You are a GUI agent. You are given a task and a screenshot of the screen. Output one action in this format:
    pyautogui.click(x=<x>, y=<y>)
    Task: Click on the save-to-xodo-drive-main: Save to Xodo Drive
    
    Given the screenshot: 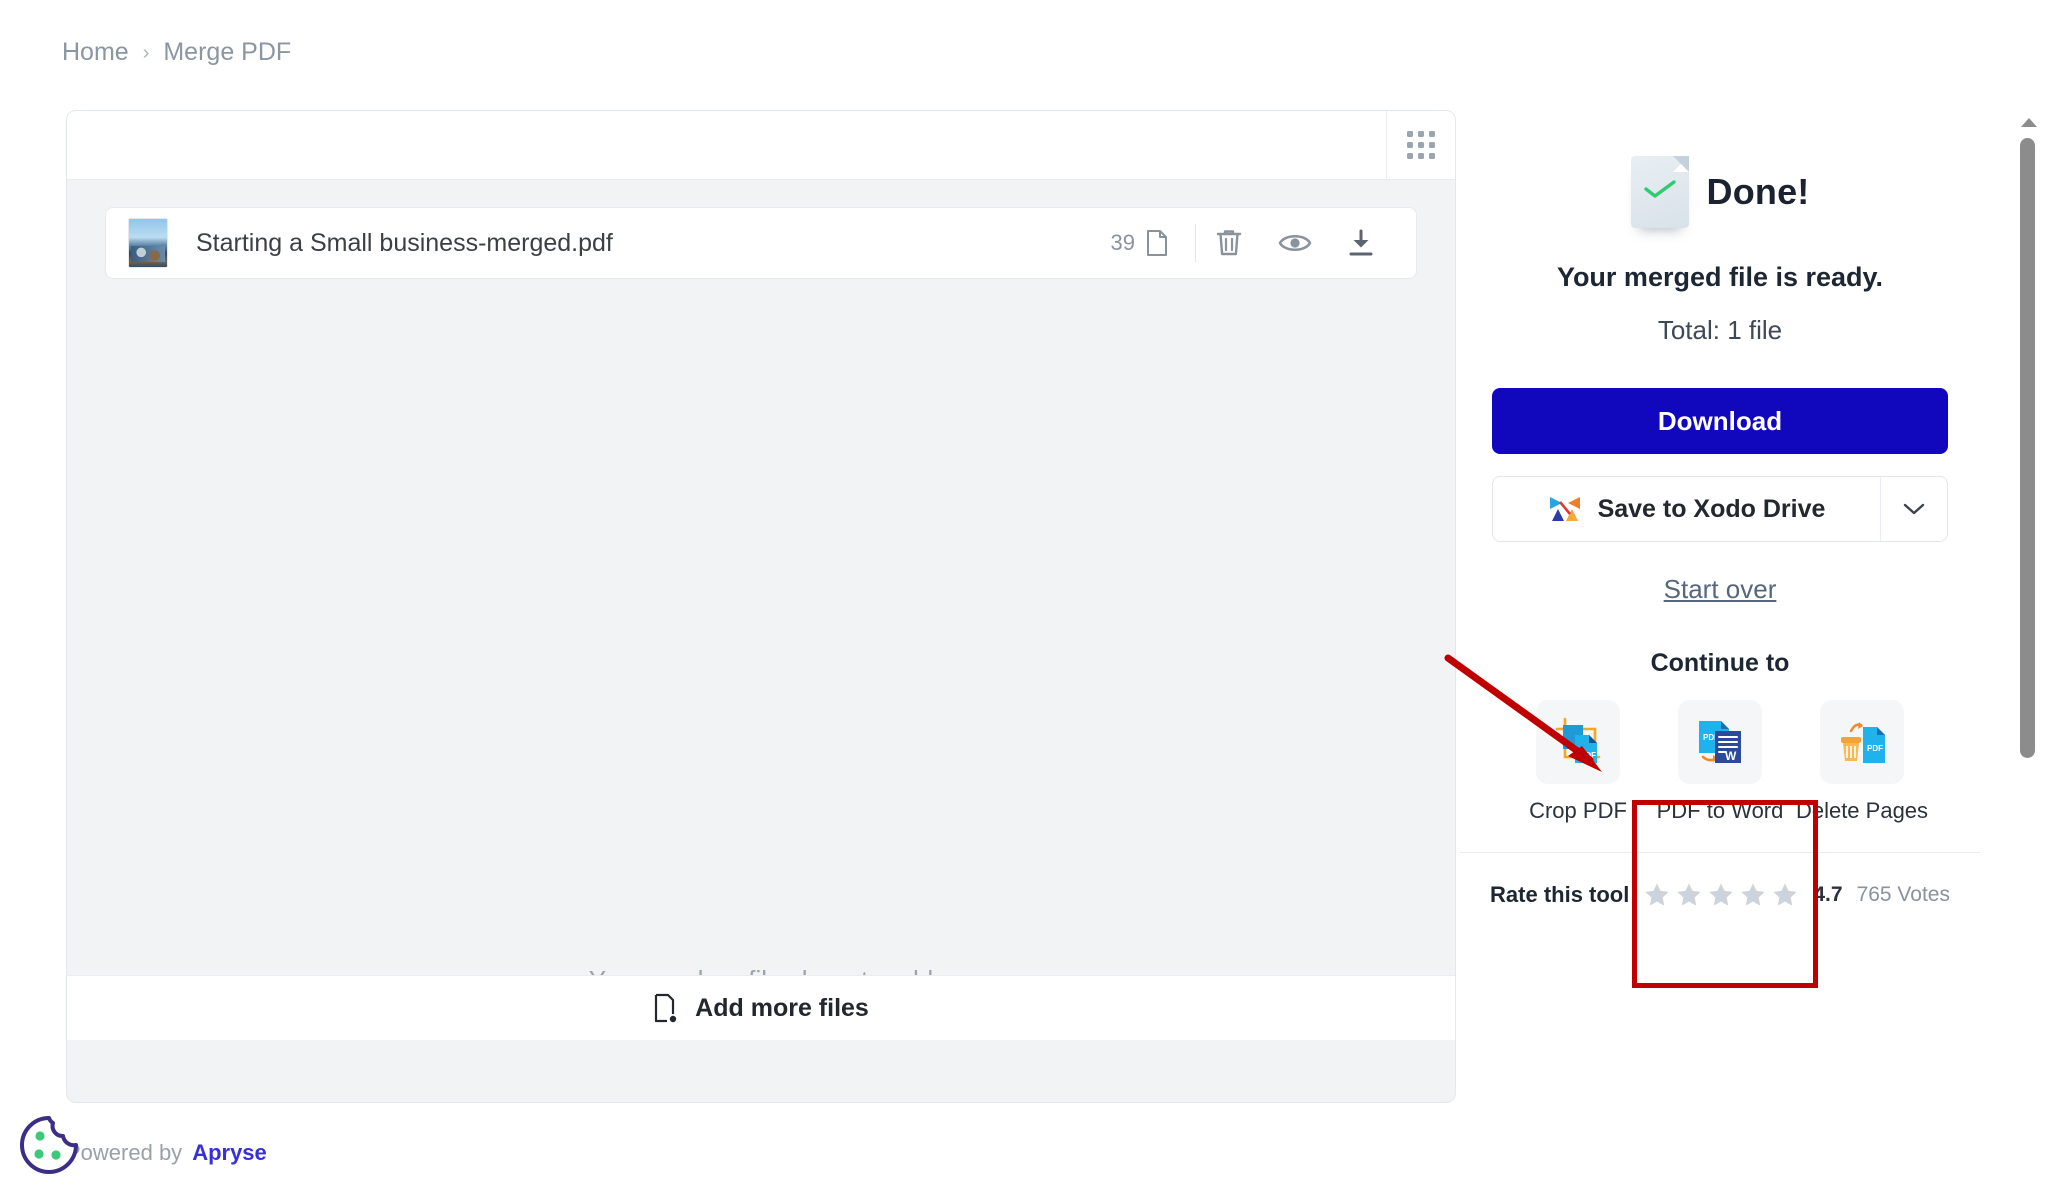 What is the action you would take?
    pyautogui.click(x=1686, y=509)
    